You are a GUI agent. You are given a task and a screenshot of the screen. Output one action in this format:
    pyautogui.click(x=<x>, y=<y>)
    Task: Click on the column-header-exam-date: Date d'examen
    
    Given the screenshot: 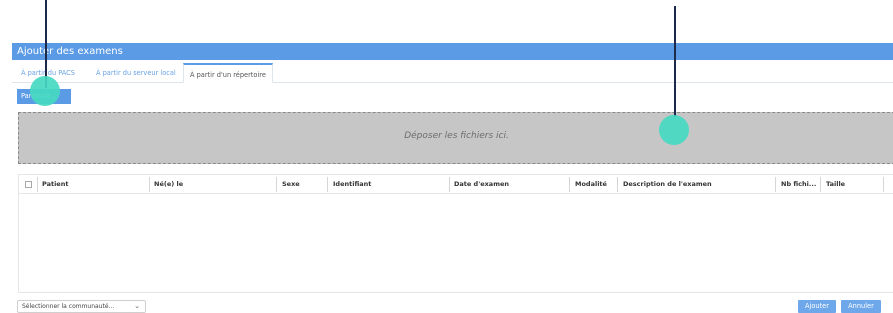 What is the action you would take?
    pyautogui.click(x=509, y=184)
    